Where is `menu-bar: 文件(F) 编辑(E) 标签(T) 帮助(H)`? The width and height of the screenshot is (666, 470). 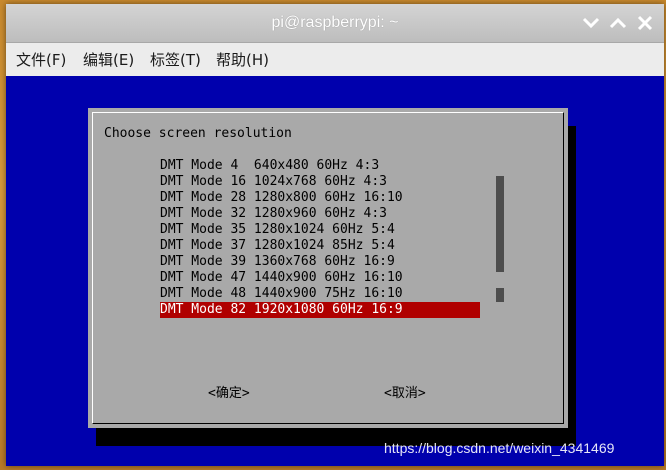
menu-bar: 文件(F) 编辑(E) 标签(T) 帮助(H) is located at coordinates (335, 59).